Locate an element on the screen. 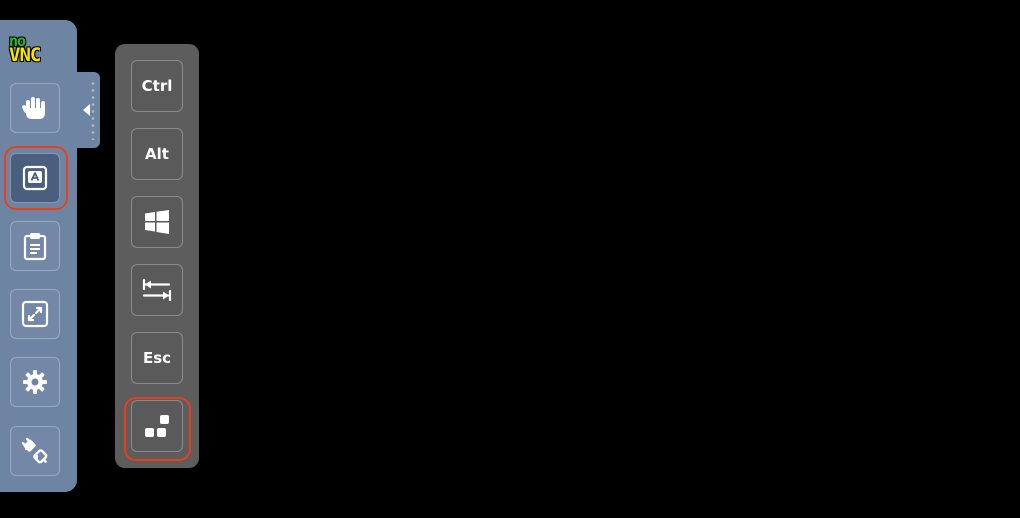 The width and height of the screenshot is (1020, 518). keyboard-key-a-icon is located at coordinates (35, 178).